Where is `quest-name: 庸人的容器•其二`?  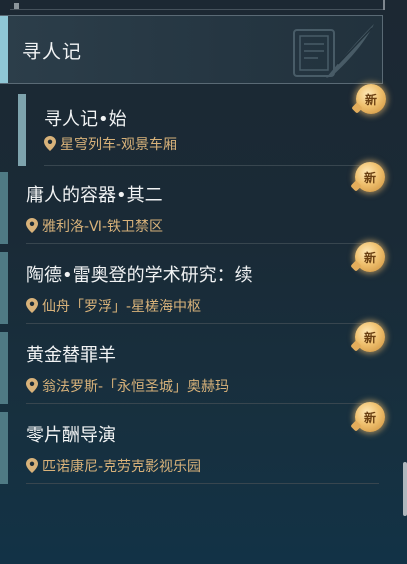 quest-name: 庸人的容器•其二 is located at coordinates (94, 195).